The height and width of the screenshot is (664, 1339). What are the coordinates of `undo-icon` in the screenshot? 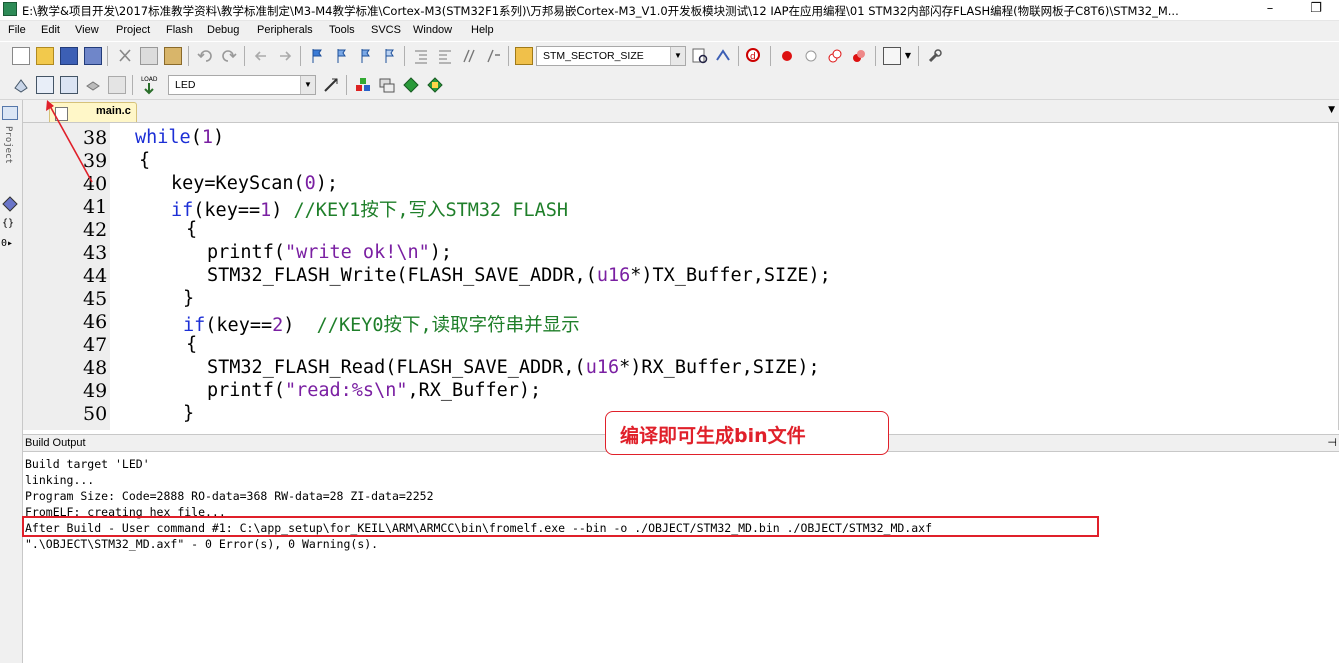 It's located at (205, 56).